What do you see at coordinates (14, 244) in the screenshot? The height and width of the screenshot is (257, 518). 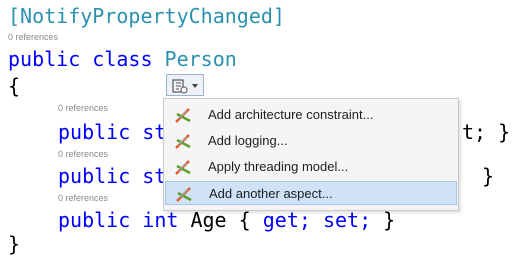 I see `close-brace: }` at bounding box center [14, 244].